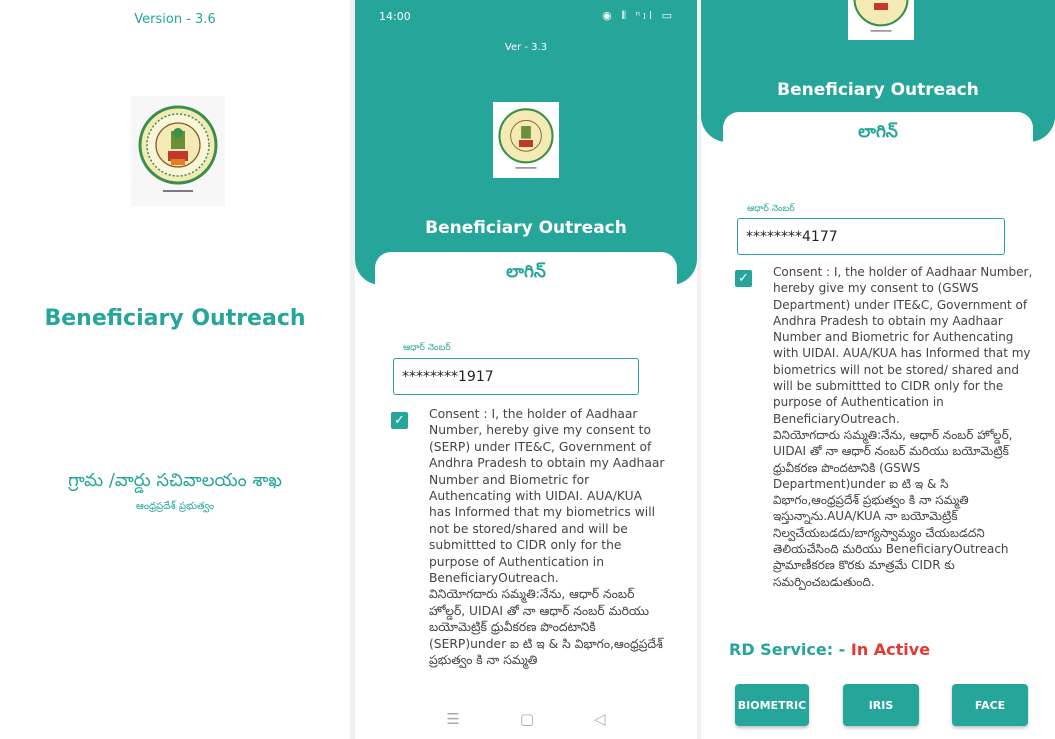 The width and height of the screenshot is (1055, 739). Describe the element at coordinates (600, 719) in the screenshot. I see `back-icon: ◁` at that location.